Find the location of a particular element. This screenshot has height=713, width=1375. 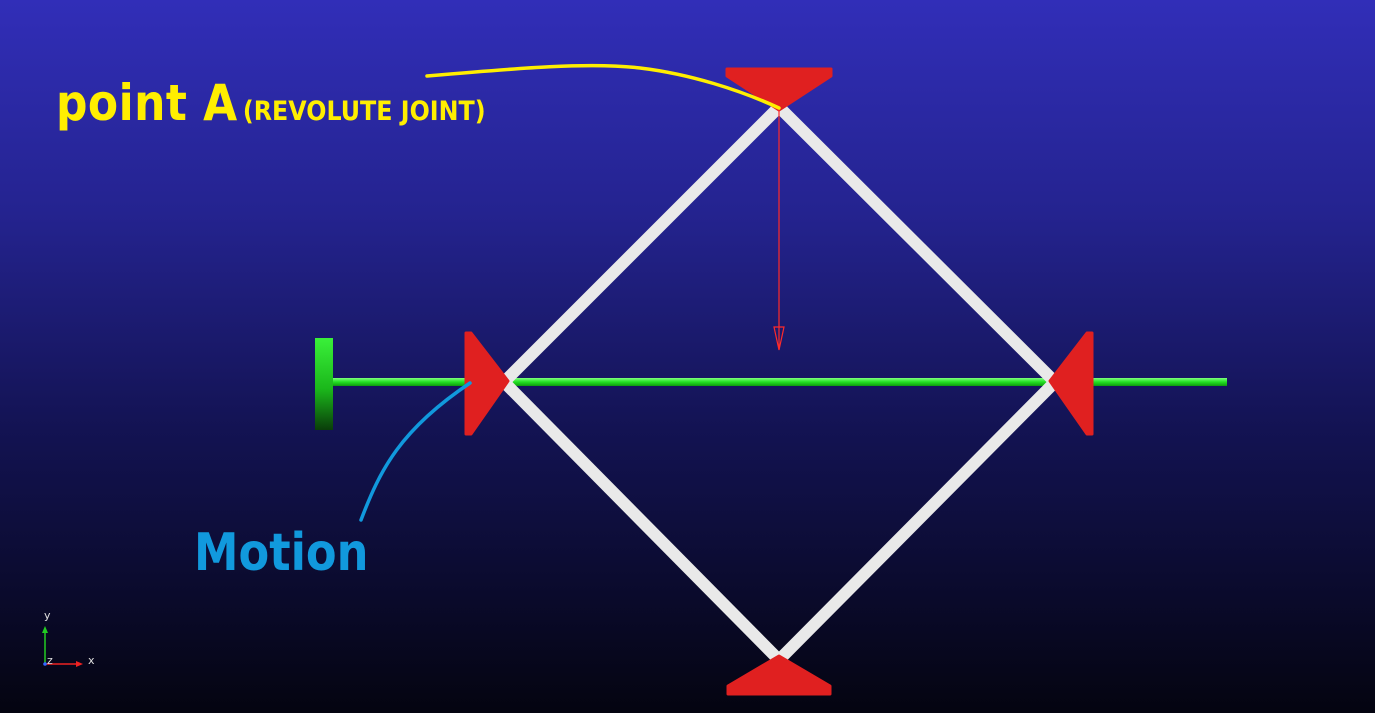

joint-top-point-a is located at coordinates (779, 89).